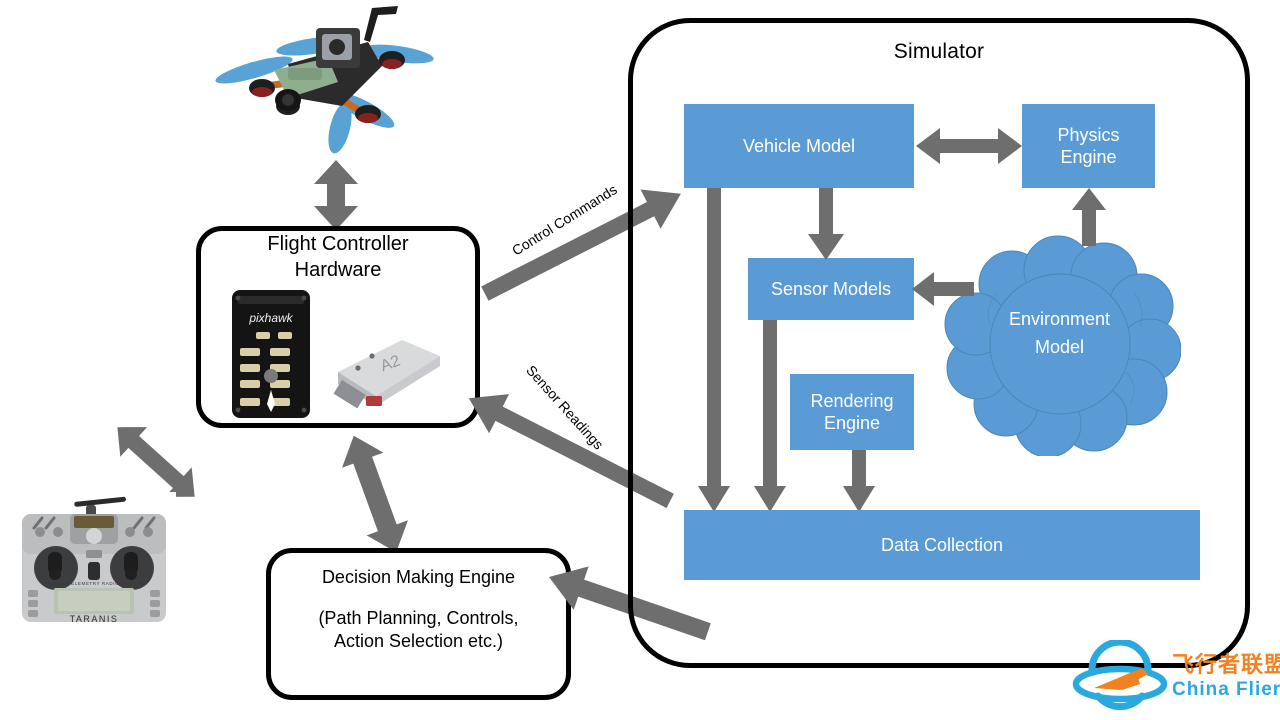 This screenshot has height=720, width=1280. What do you see at coordinates (338, 270) in the screenshot?
I see `fch-title-line2: Hardware` at bounding box center [338, 270].